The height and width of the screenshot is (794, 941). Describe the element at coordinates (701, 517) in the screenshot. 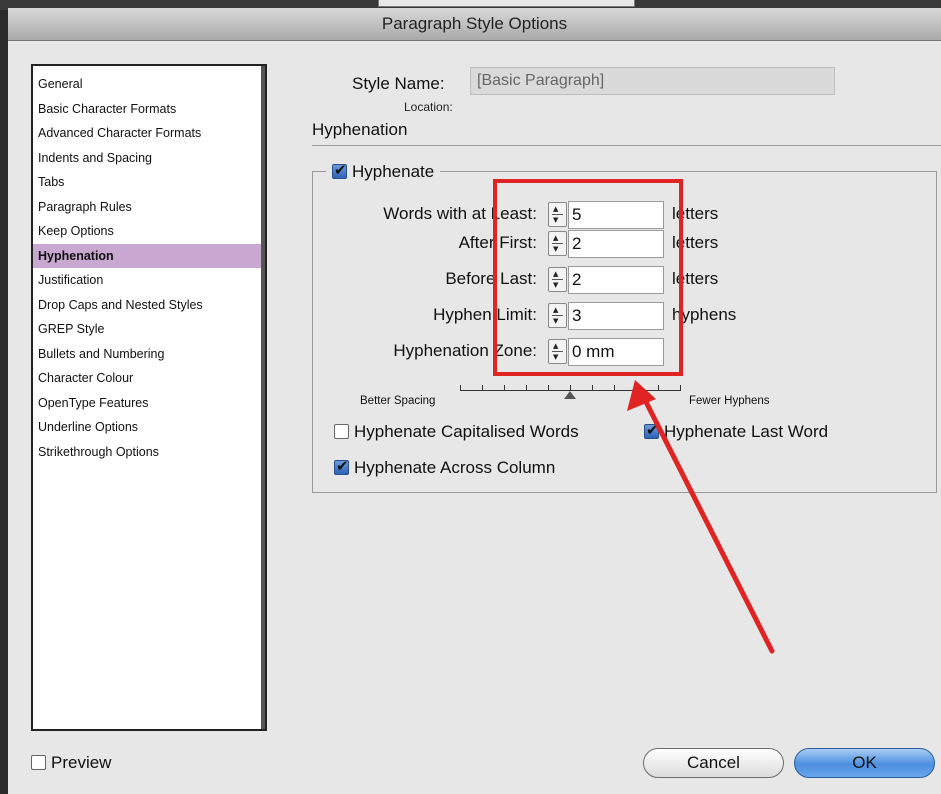

I see `annotation-arrow` at that location.